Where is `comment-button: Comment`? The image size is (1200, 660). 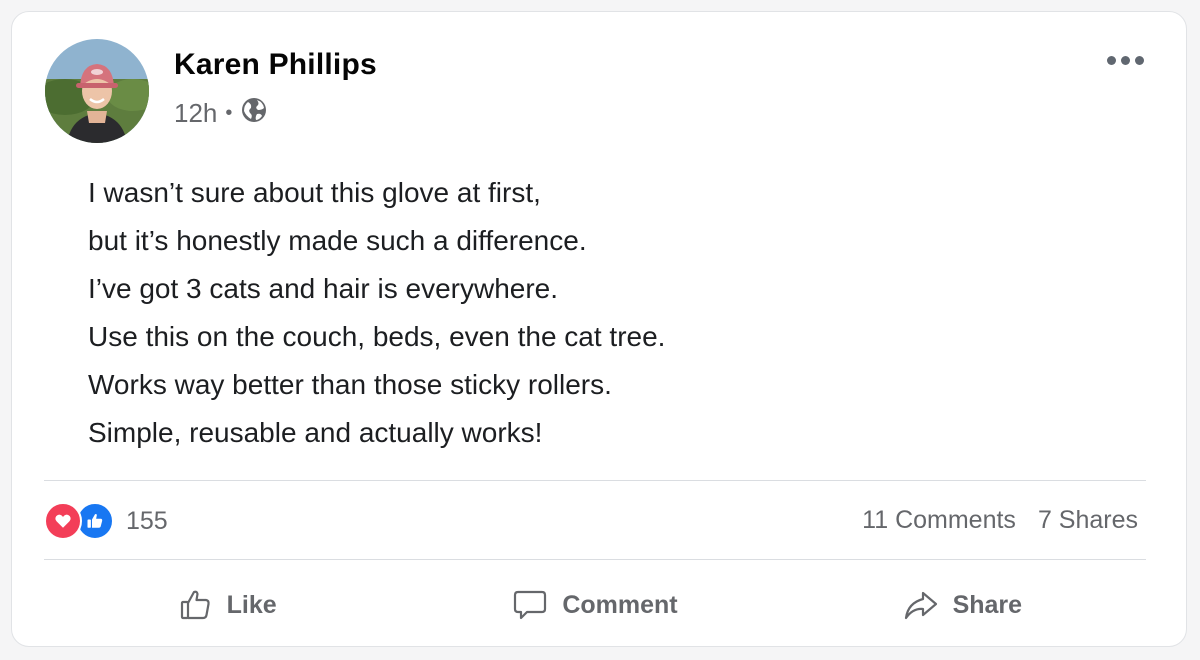 comment-button: Comment is located at coordinates (594, 605).